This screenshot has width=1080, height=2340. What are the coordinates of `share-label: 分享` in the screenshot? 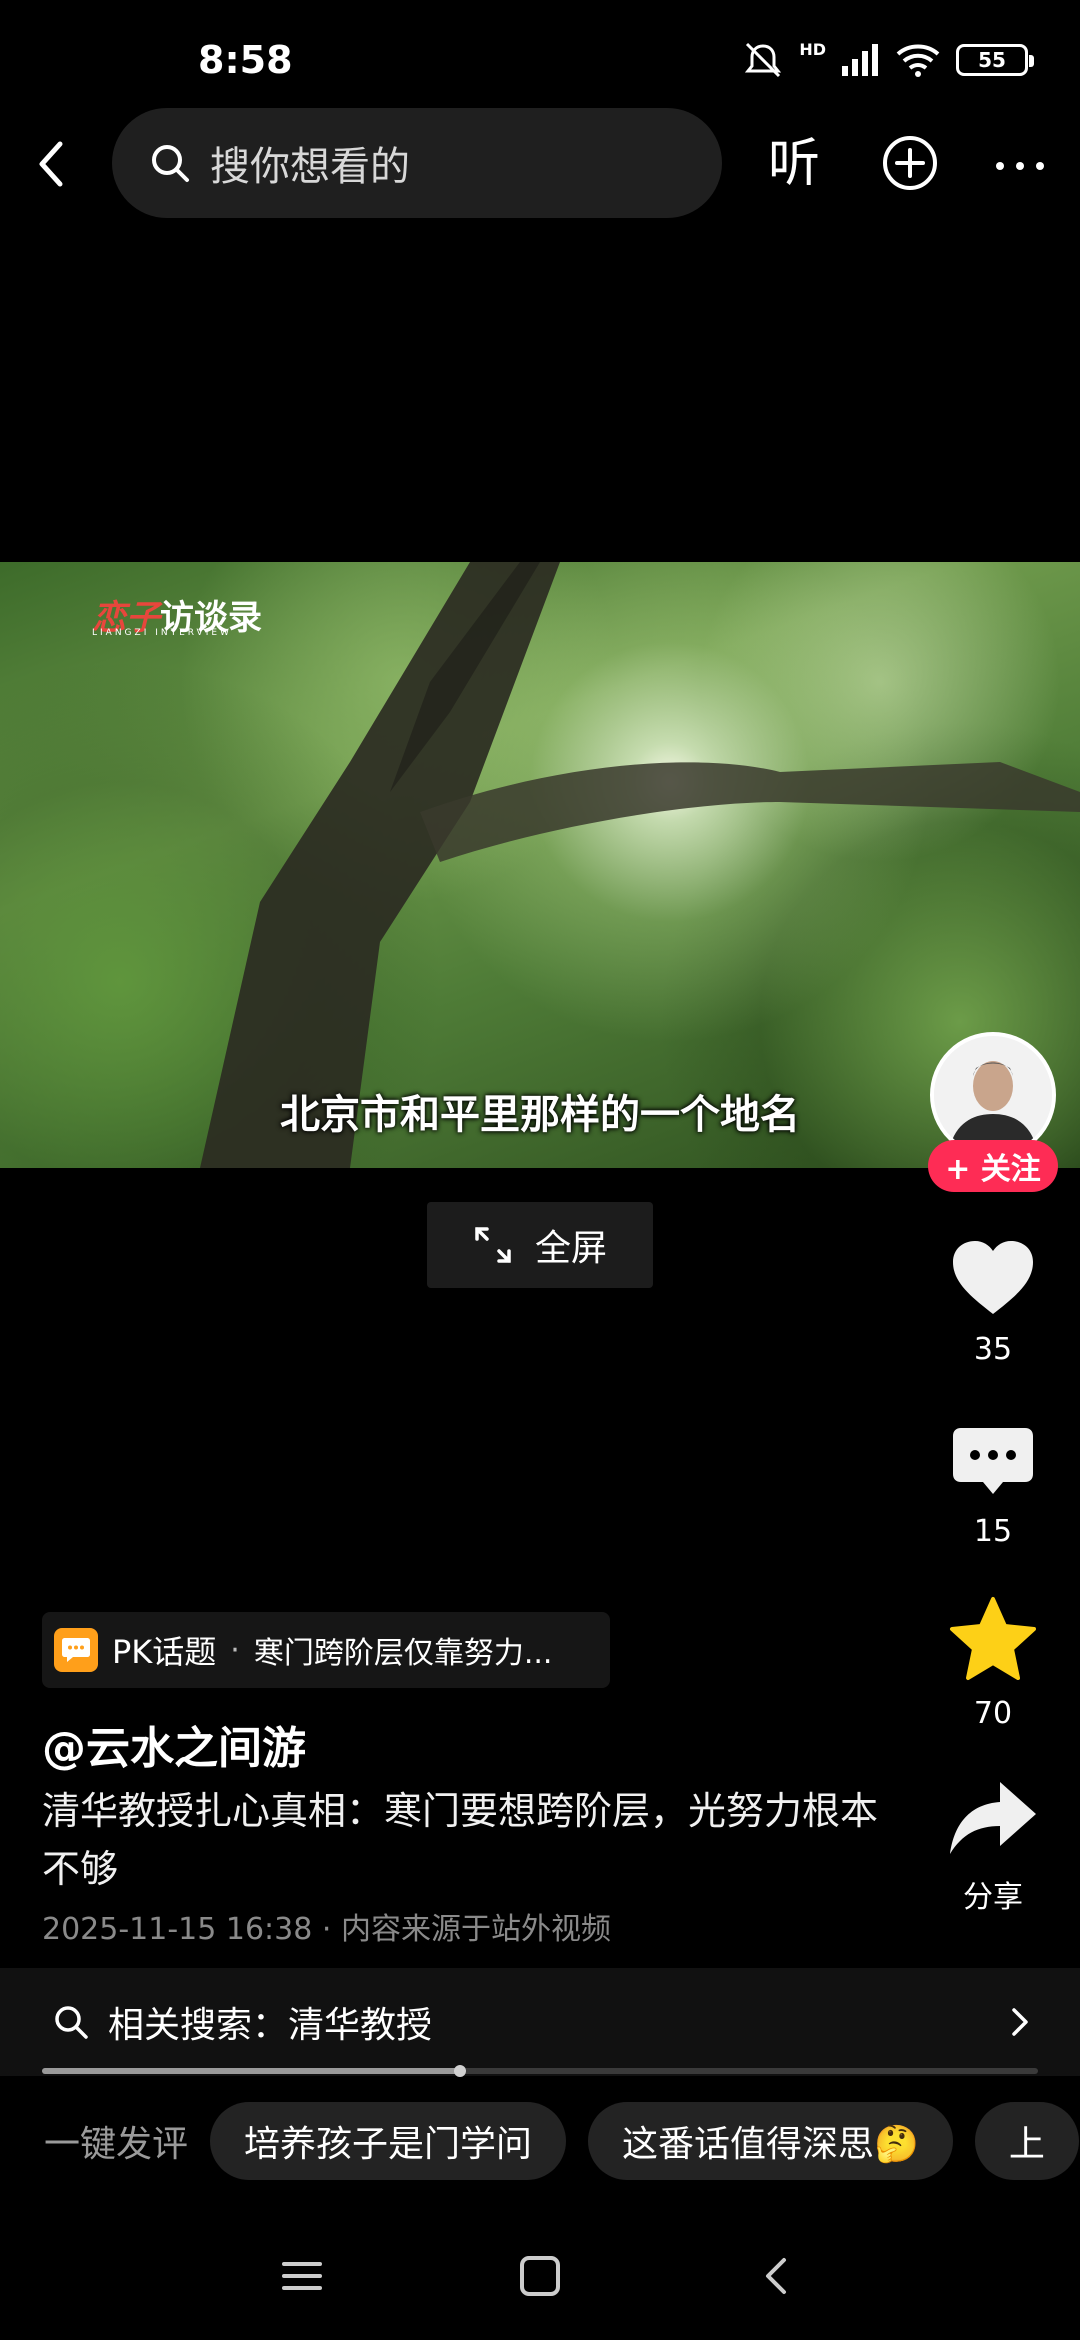 It's located at (993, 1897).